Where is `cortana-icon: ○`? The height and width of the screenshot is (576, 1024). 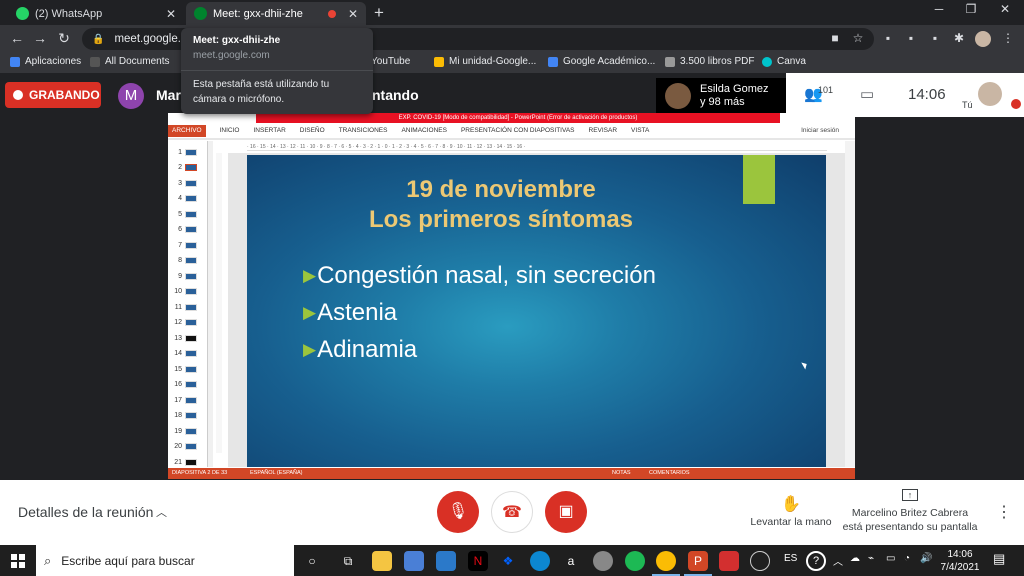 cortana-icon: ○ is located at coordinates (312, 561).